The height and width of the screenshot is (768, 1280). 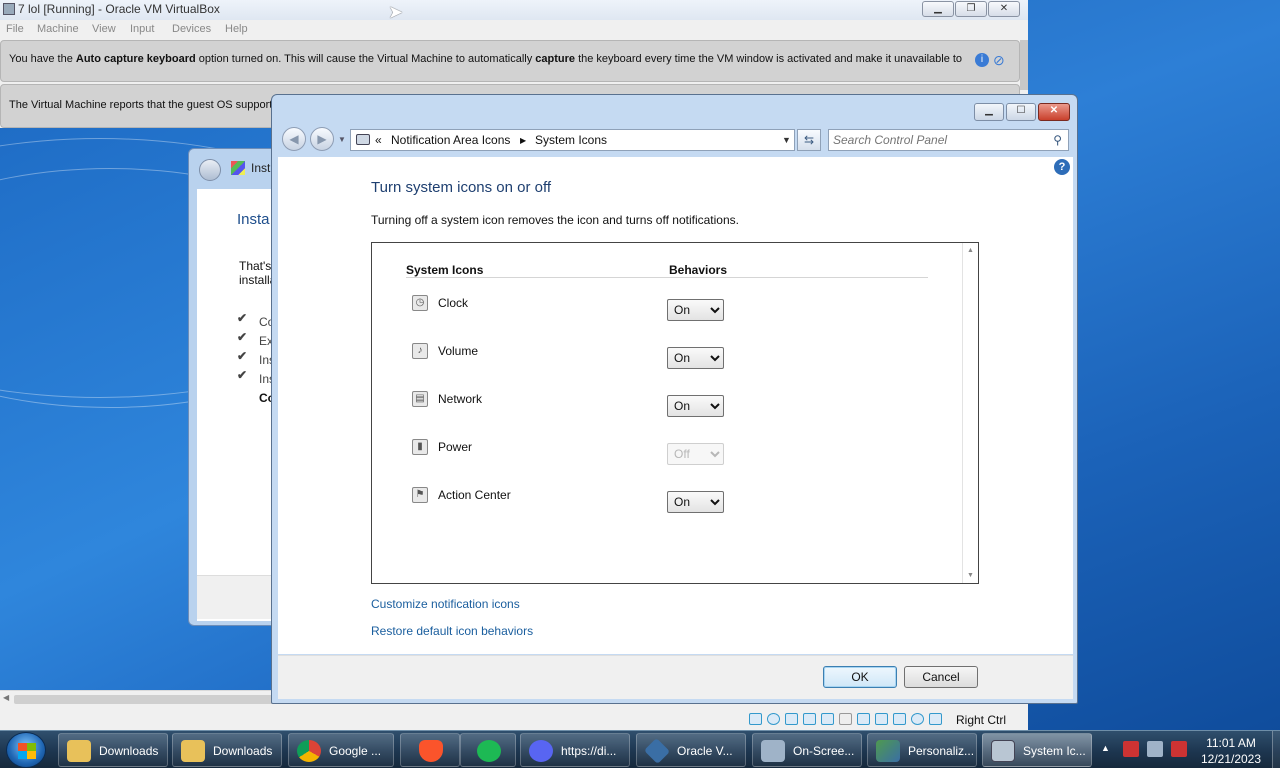 What do you see at coordinates (104, 29) in the screenshot?
I see `menu-view: View` at bounding box center [104, 29].